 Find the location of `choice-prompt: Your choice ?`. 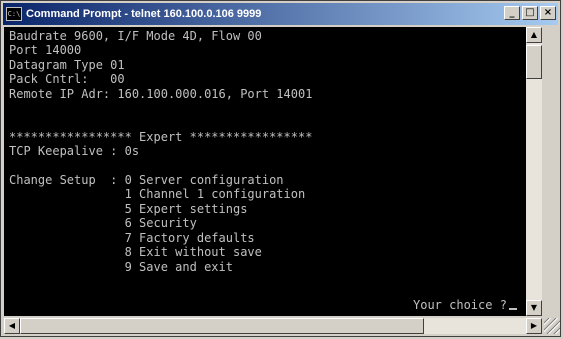

choice-prompt: Your choice ? is located at coordinates (465, 305).